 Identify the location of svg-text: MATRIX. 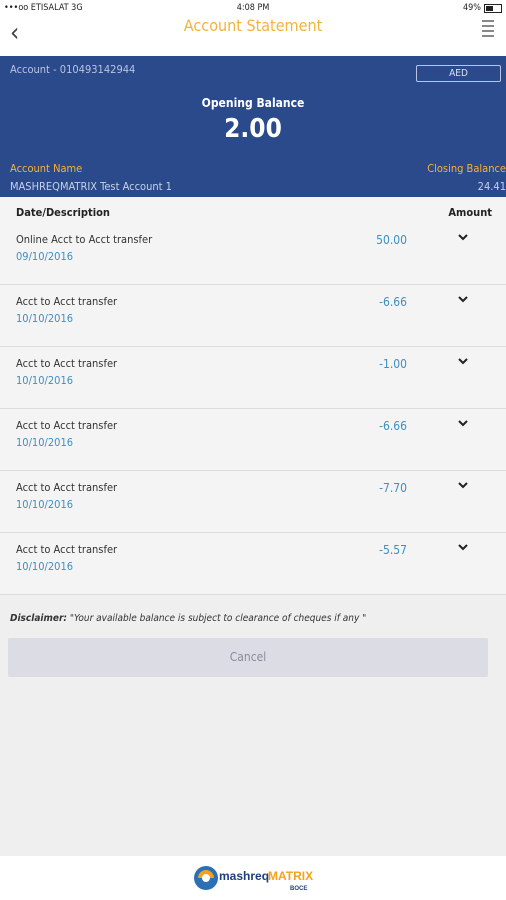
(290, 876).